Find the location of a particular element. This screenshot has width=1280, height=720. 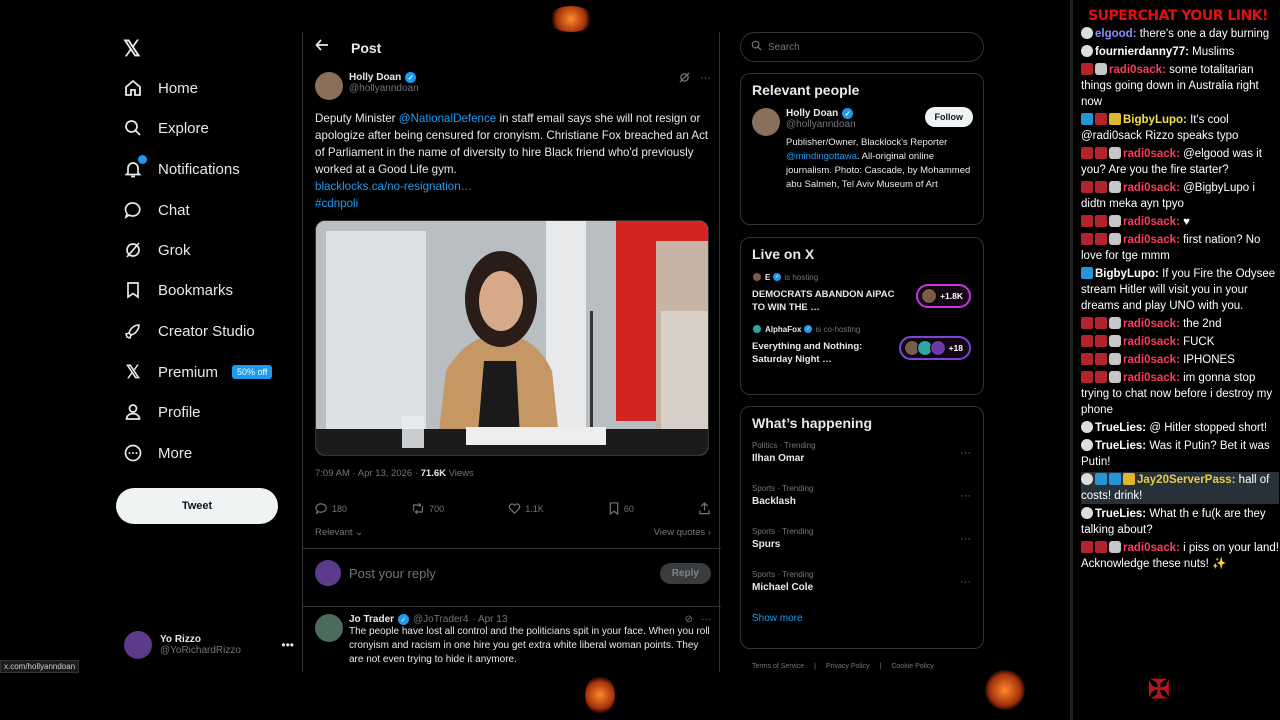

post-timestamp: 7:09 AM · Apr 13, 2026 · is located at coordinates (368, 473).